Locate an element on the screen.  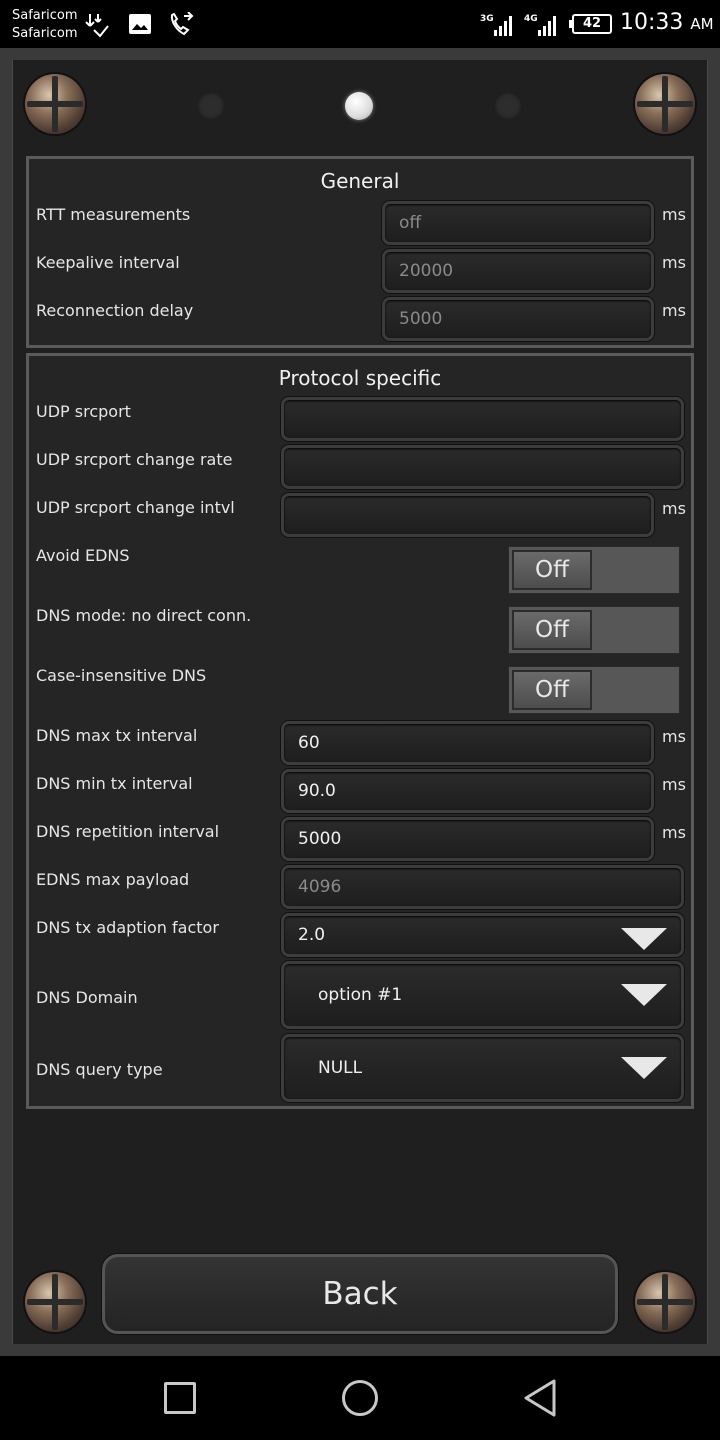
back-nav-icon is located at coordinates (540, 1398).